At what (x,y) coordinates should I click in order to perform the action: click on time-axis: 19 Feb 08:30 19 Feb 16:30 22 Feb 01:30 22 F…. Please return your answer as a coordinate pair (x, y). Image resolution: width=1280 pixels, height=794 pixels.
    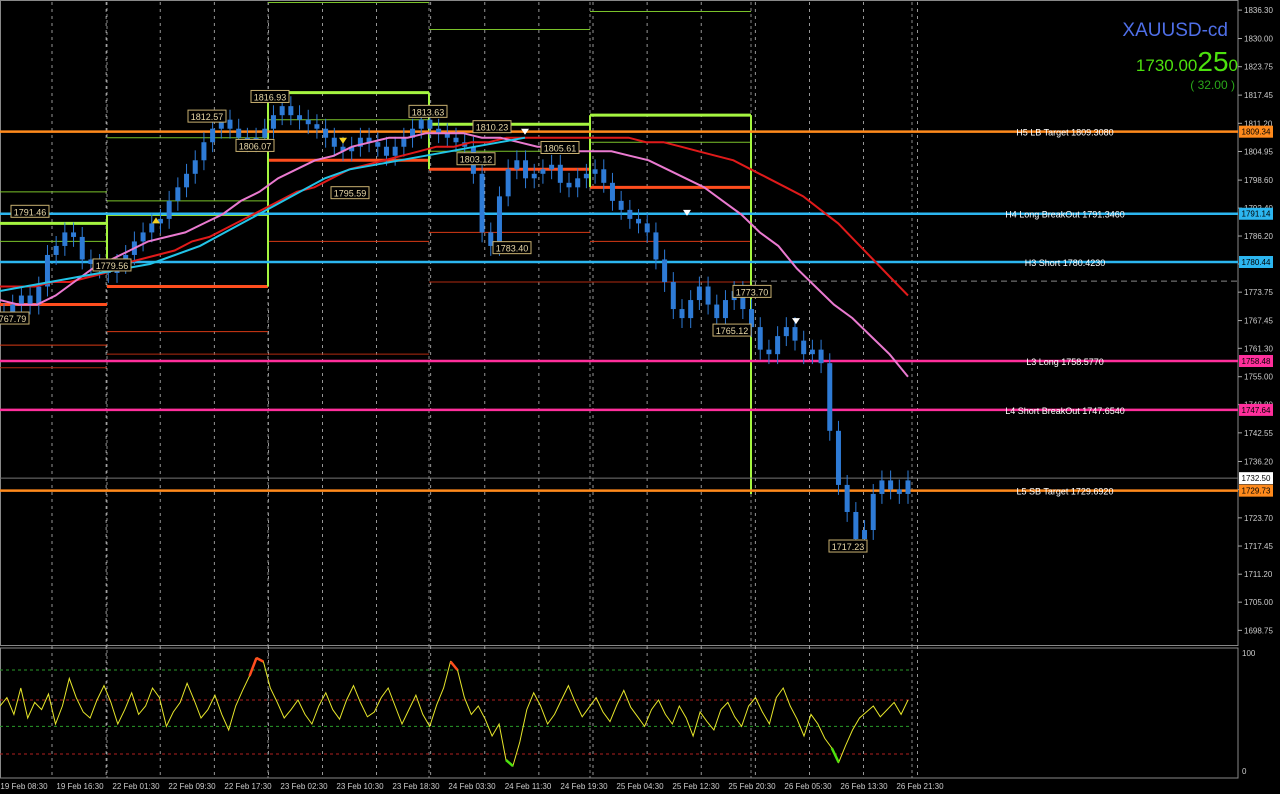
    Looking at the image, I should click on (472, 786).